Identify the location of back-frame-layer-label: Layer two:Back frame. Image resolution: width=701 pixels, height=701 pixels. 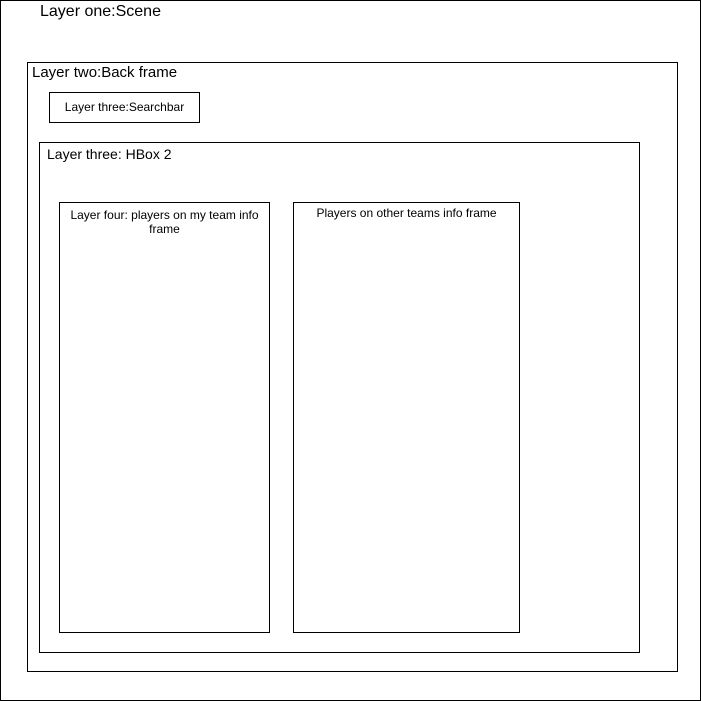
(105, 72).